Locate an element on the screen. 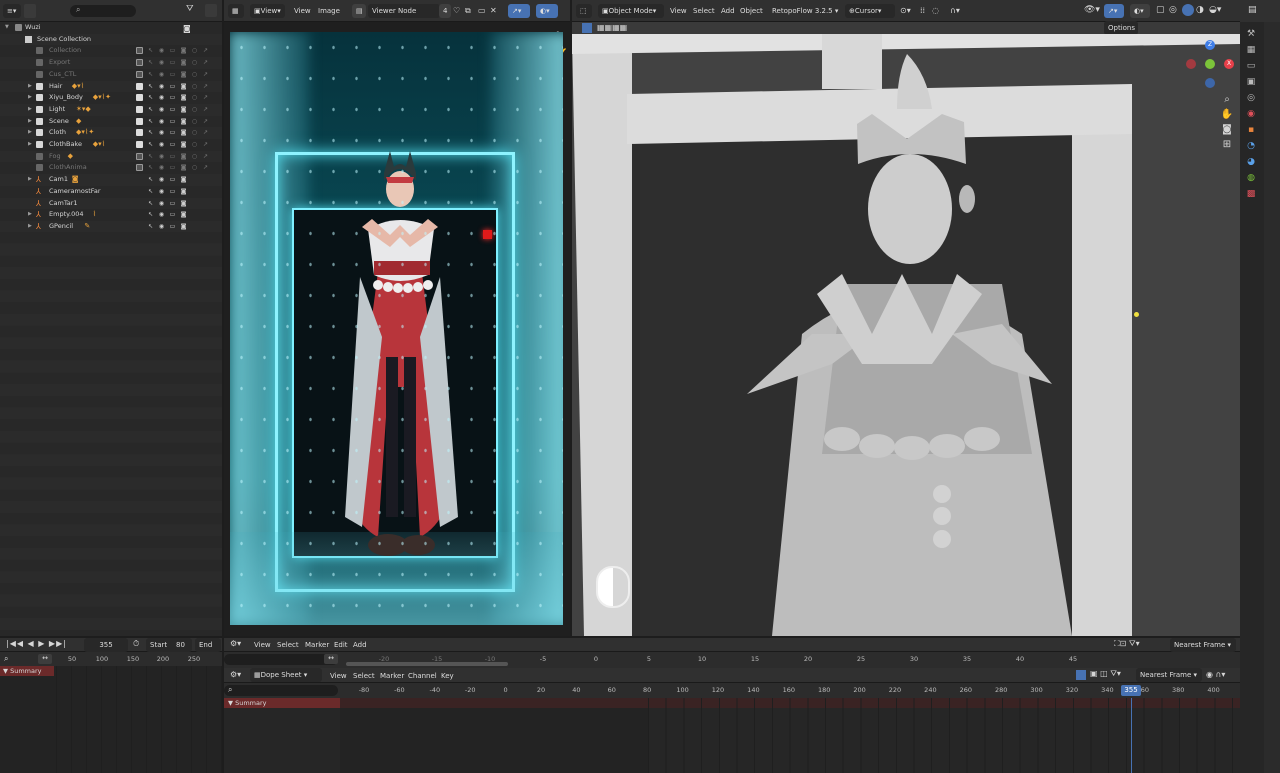 The height and width of the screenshot is (773, 1280). wireframe-shading-icon: ◎ is located at coordinates (1173, 10).